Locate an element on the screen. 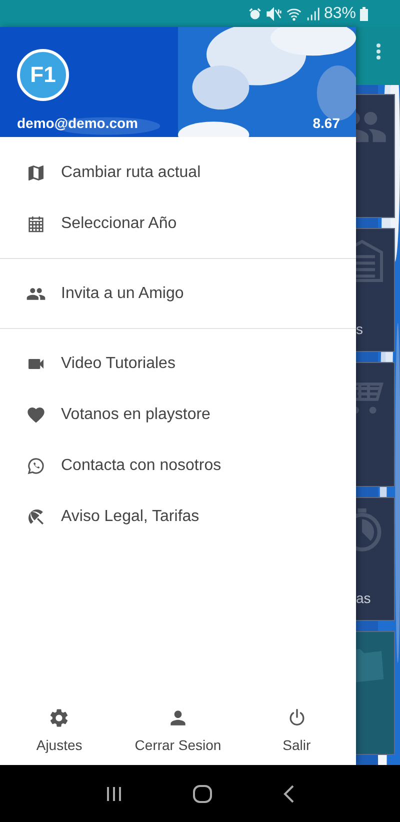  calendar-icon is located at coordinates (36, 224).